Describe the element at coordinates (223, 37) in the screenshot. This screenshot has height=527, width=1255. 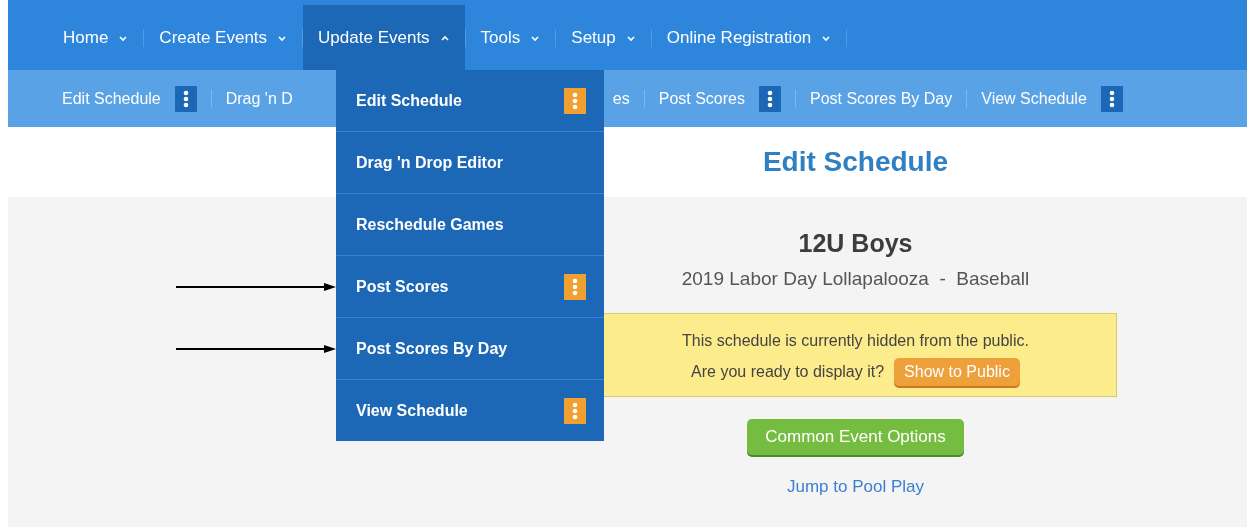
I see `nav-tab: Create Events` at that location.